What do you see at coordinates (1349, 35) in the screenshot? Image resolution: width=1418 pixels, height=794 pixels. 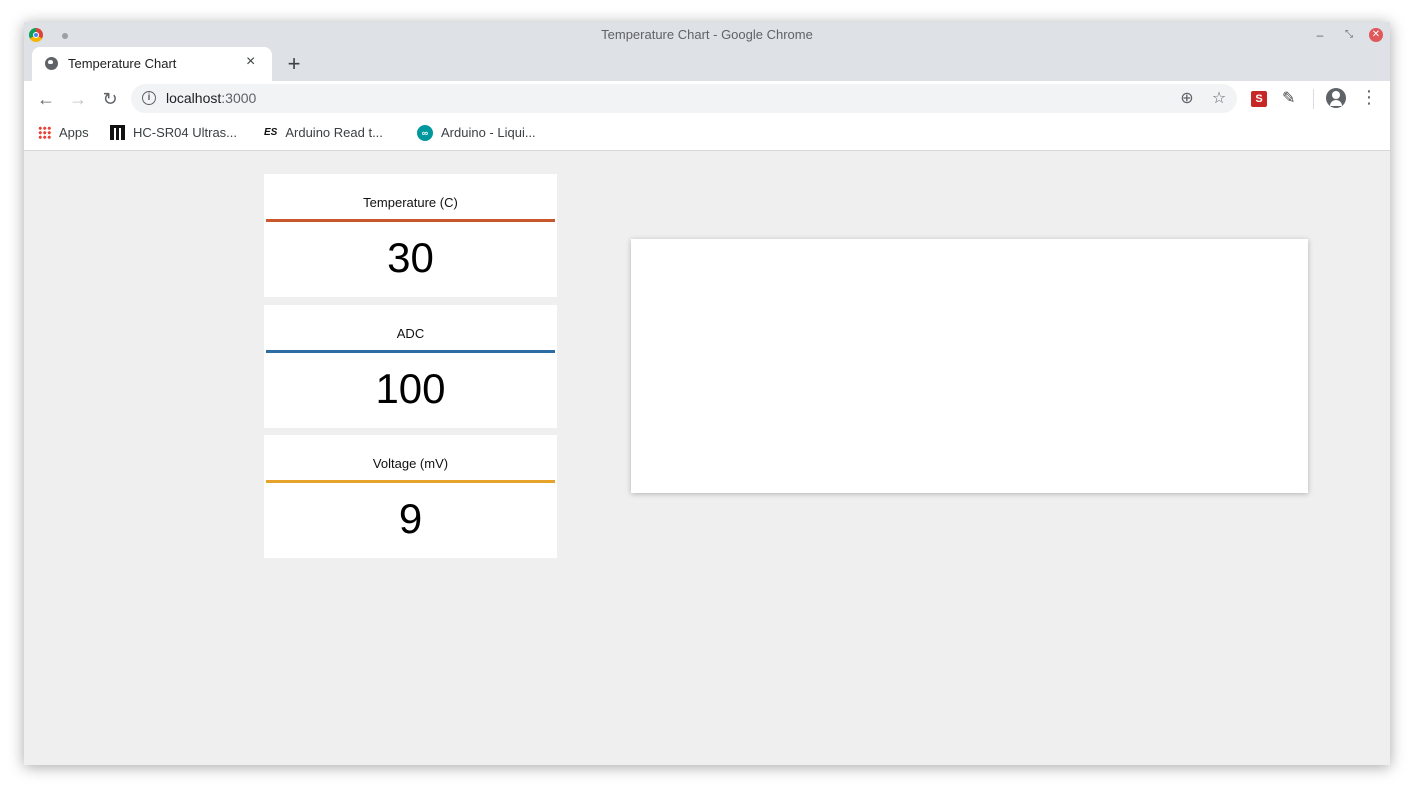 I see `restore-button: ⤡` at bounding box center [1349, 35].